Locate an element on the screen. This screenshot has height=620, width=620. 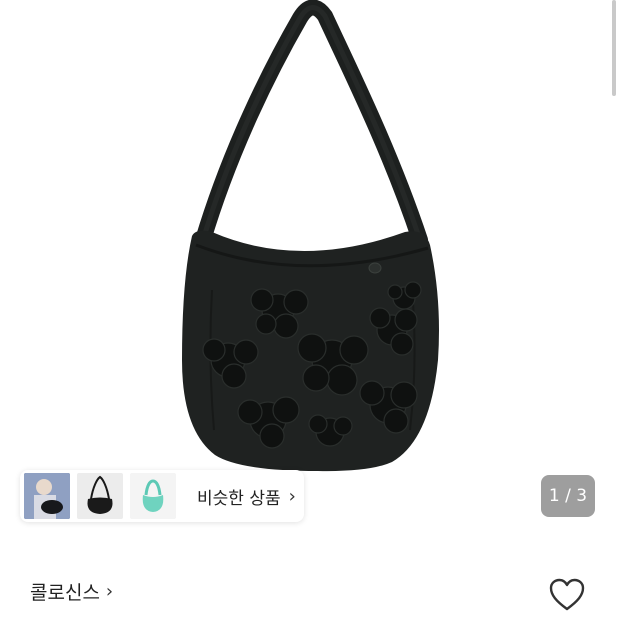
brand-link: 콜로신스 › is located at coordinates (71, 591).